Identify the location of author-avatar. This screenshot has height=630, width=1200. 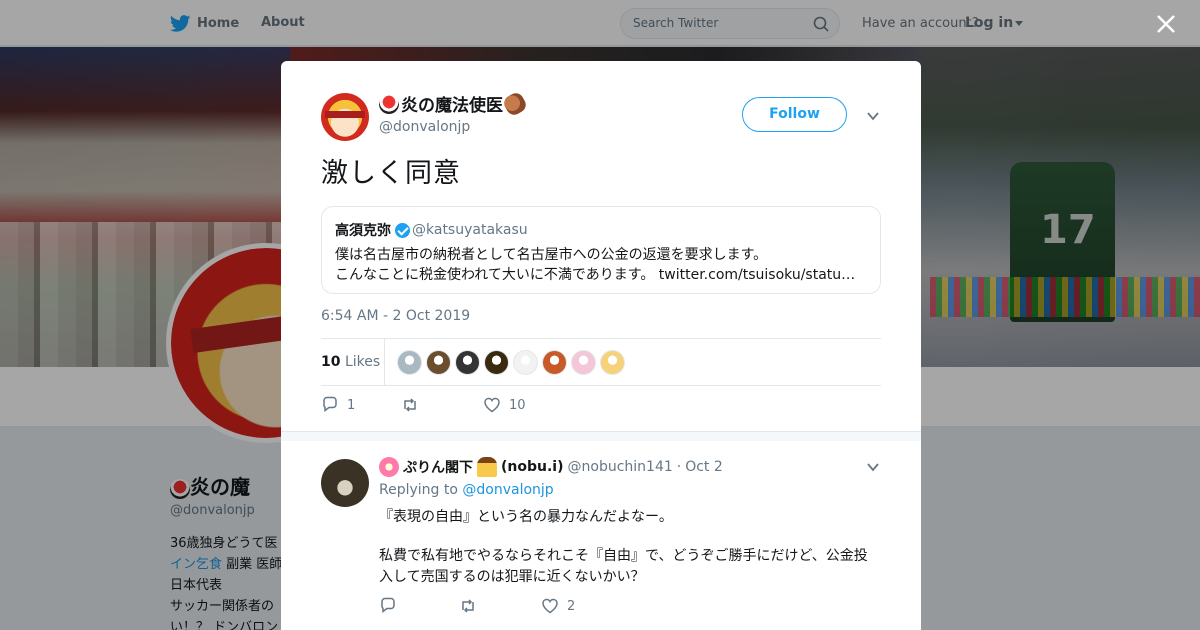
(345, 117).